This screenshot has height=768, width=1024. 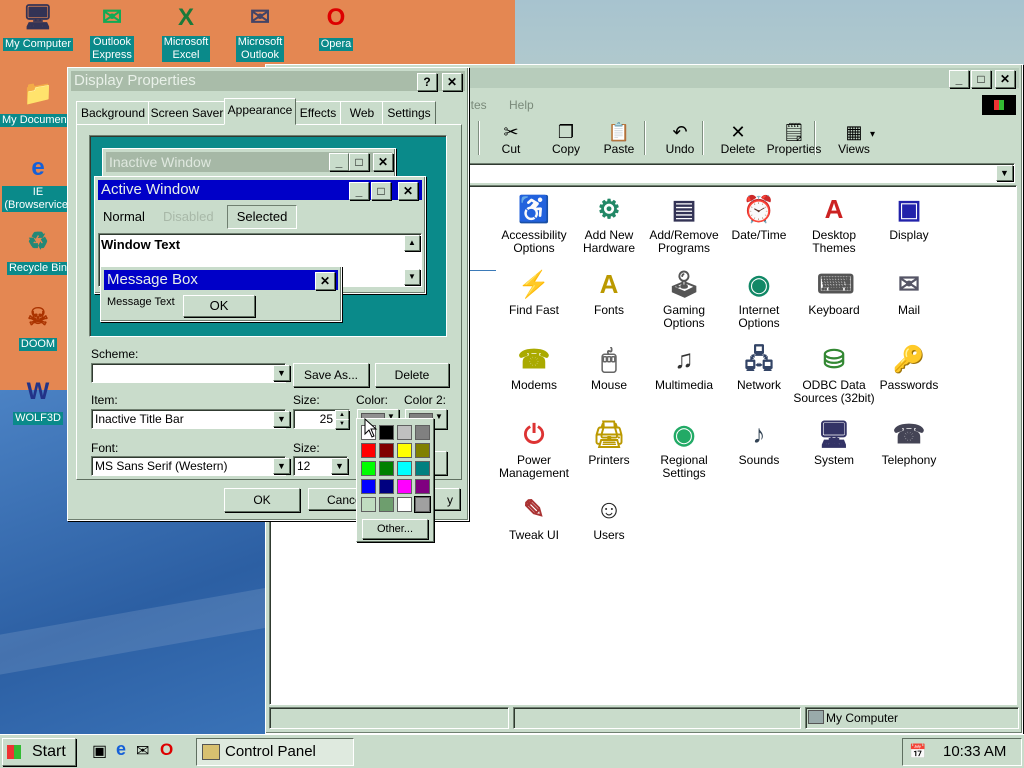 I want to click on maximize-button: □, so click(x=981, y=79).